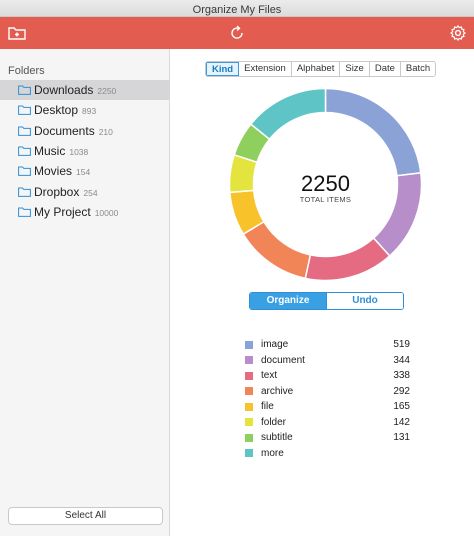 The height and width of the screenshot is (536, 474). Describe the element at coordinates (401, 422) in the screenshot. I see `legend-value: 142` at that location.